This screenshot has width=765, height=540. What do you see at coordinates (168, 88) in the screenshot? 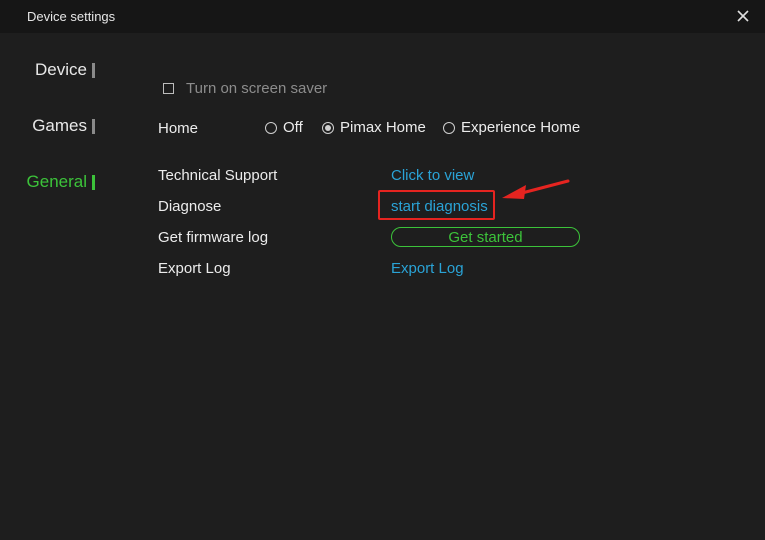
I see `screen-saver-checkbox` at bounding box center [168, 88].